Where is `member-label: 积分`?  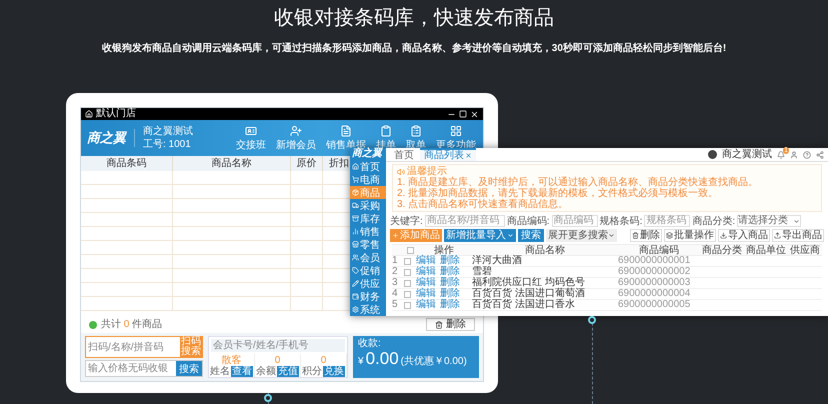
member-label: 积分 is located at coordinates (312, 371).